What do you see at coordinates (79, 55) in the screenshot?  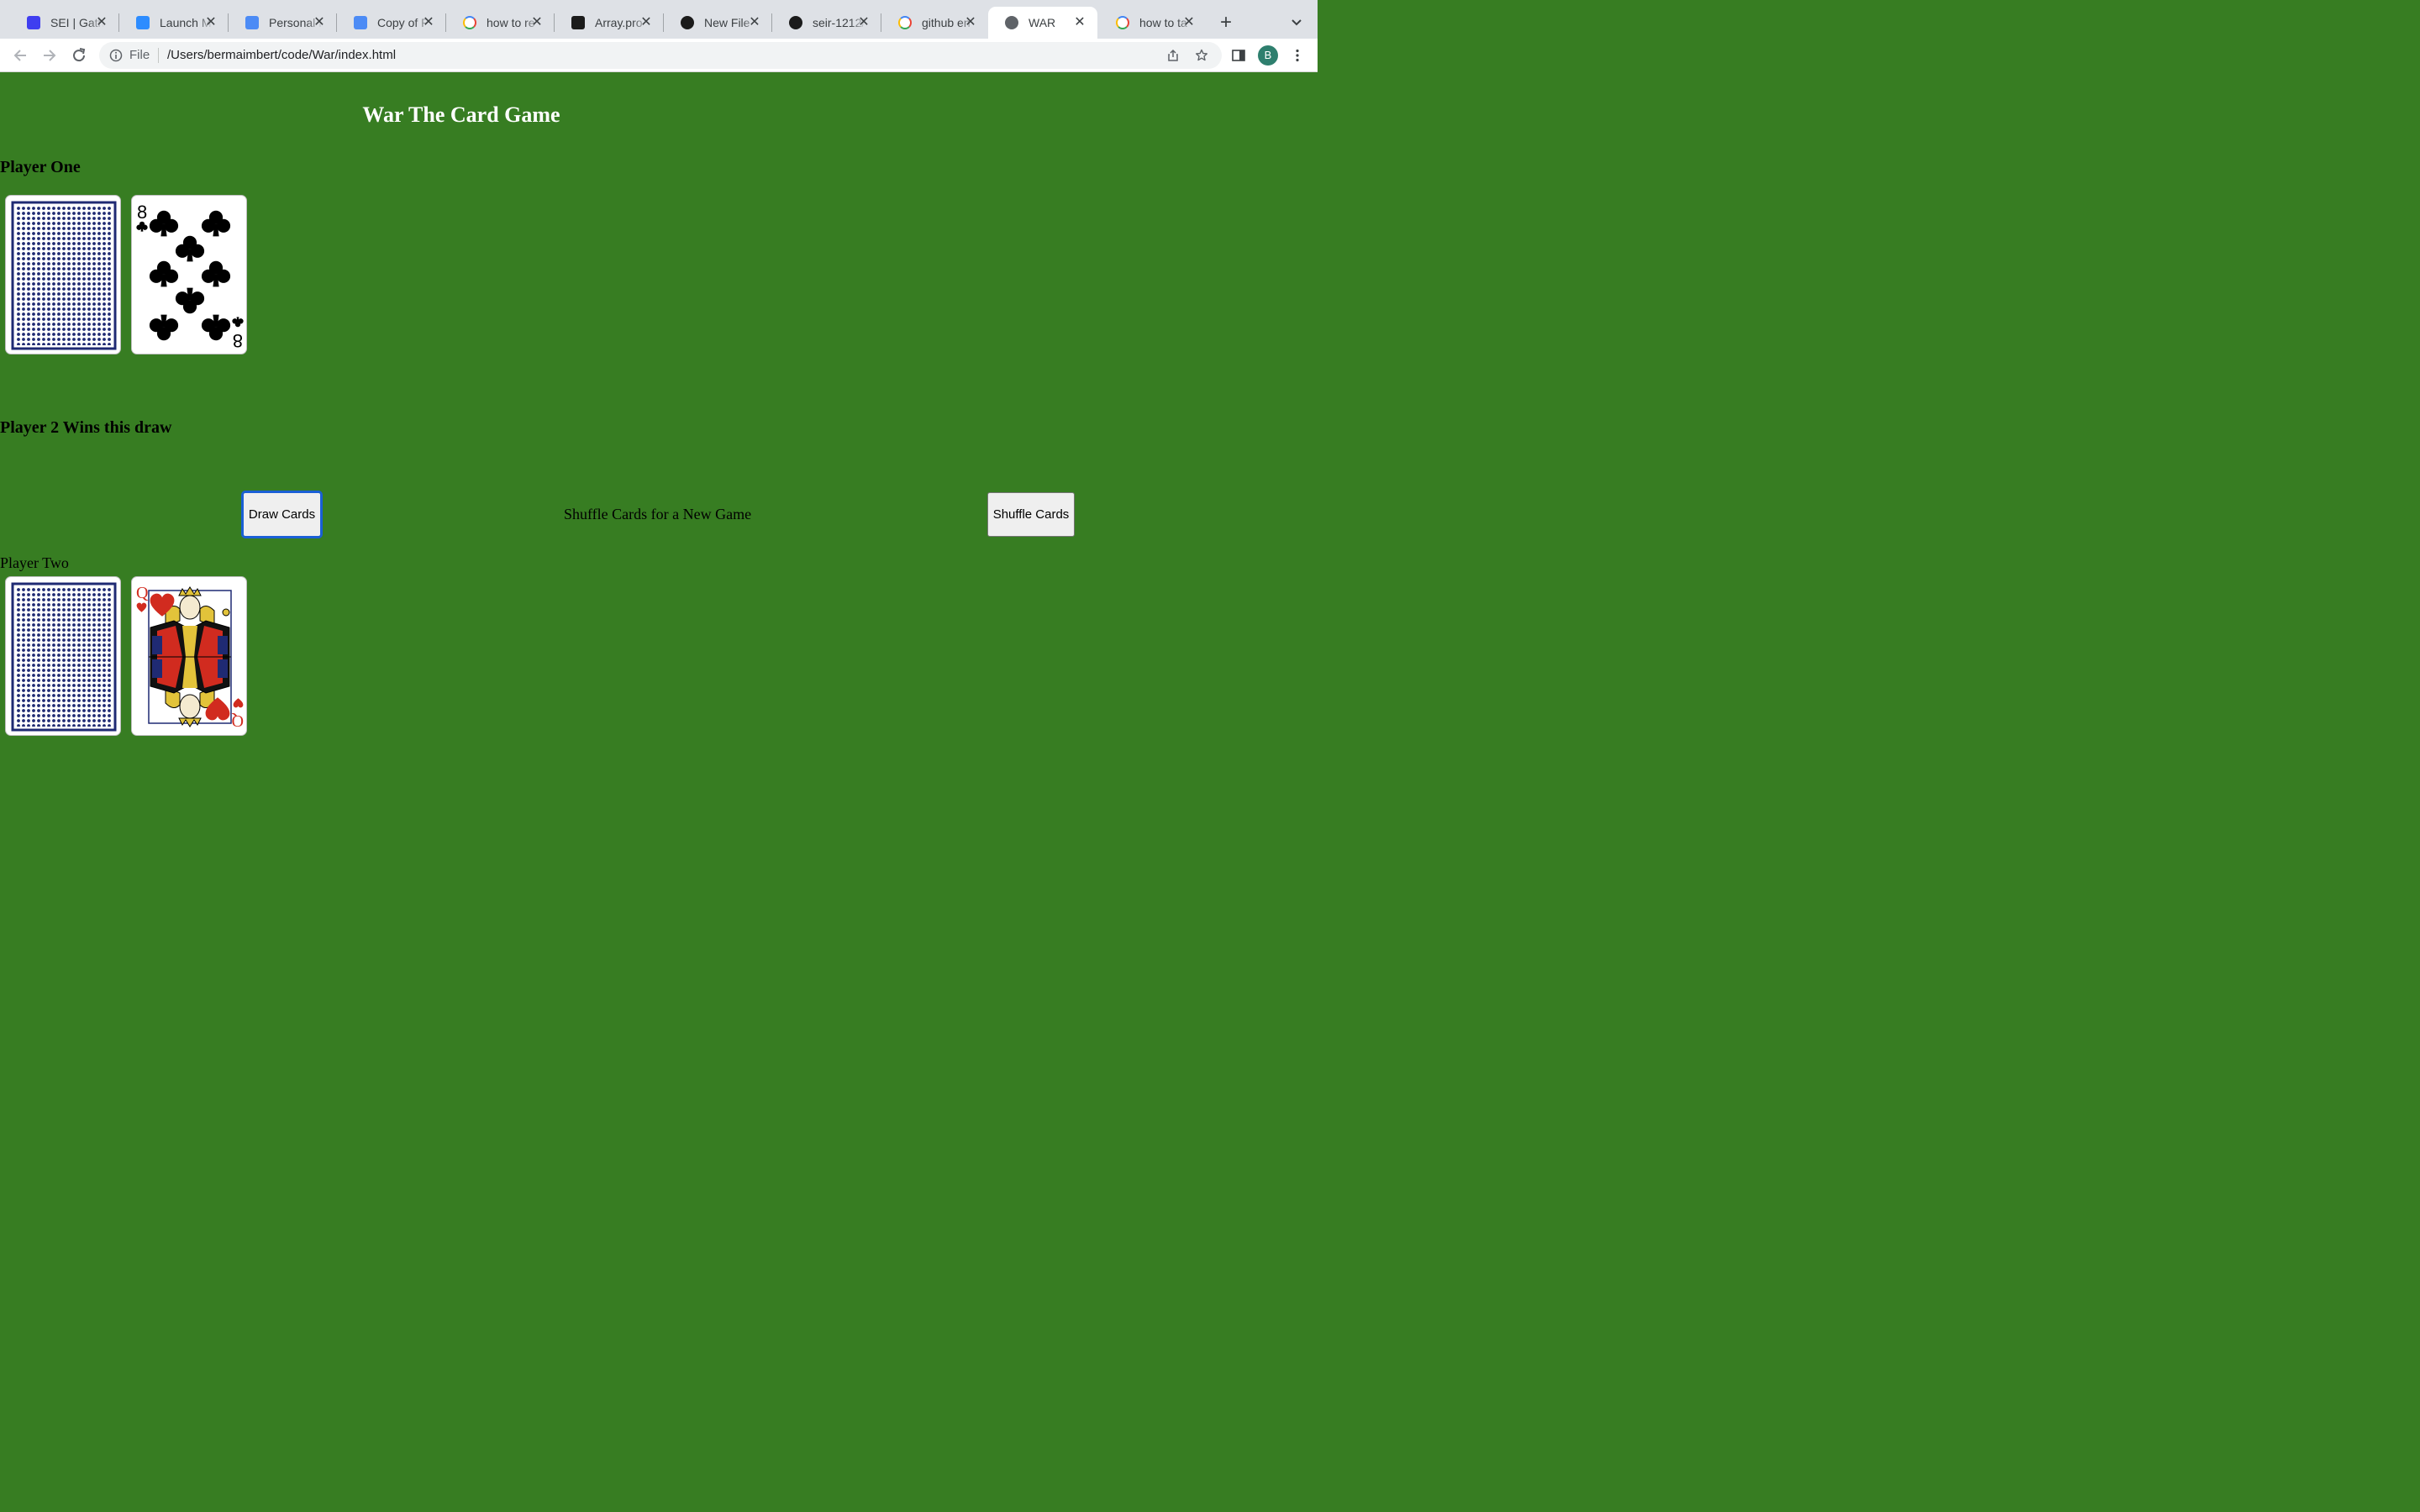 I see `reload-icon` at bounding box center [79, 55].